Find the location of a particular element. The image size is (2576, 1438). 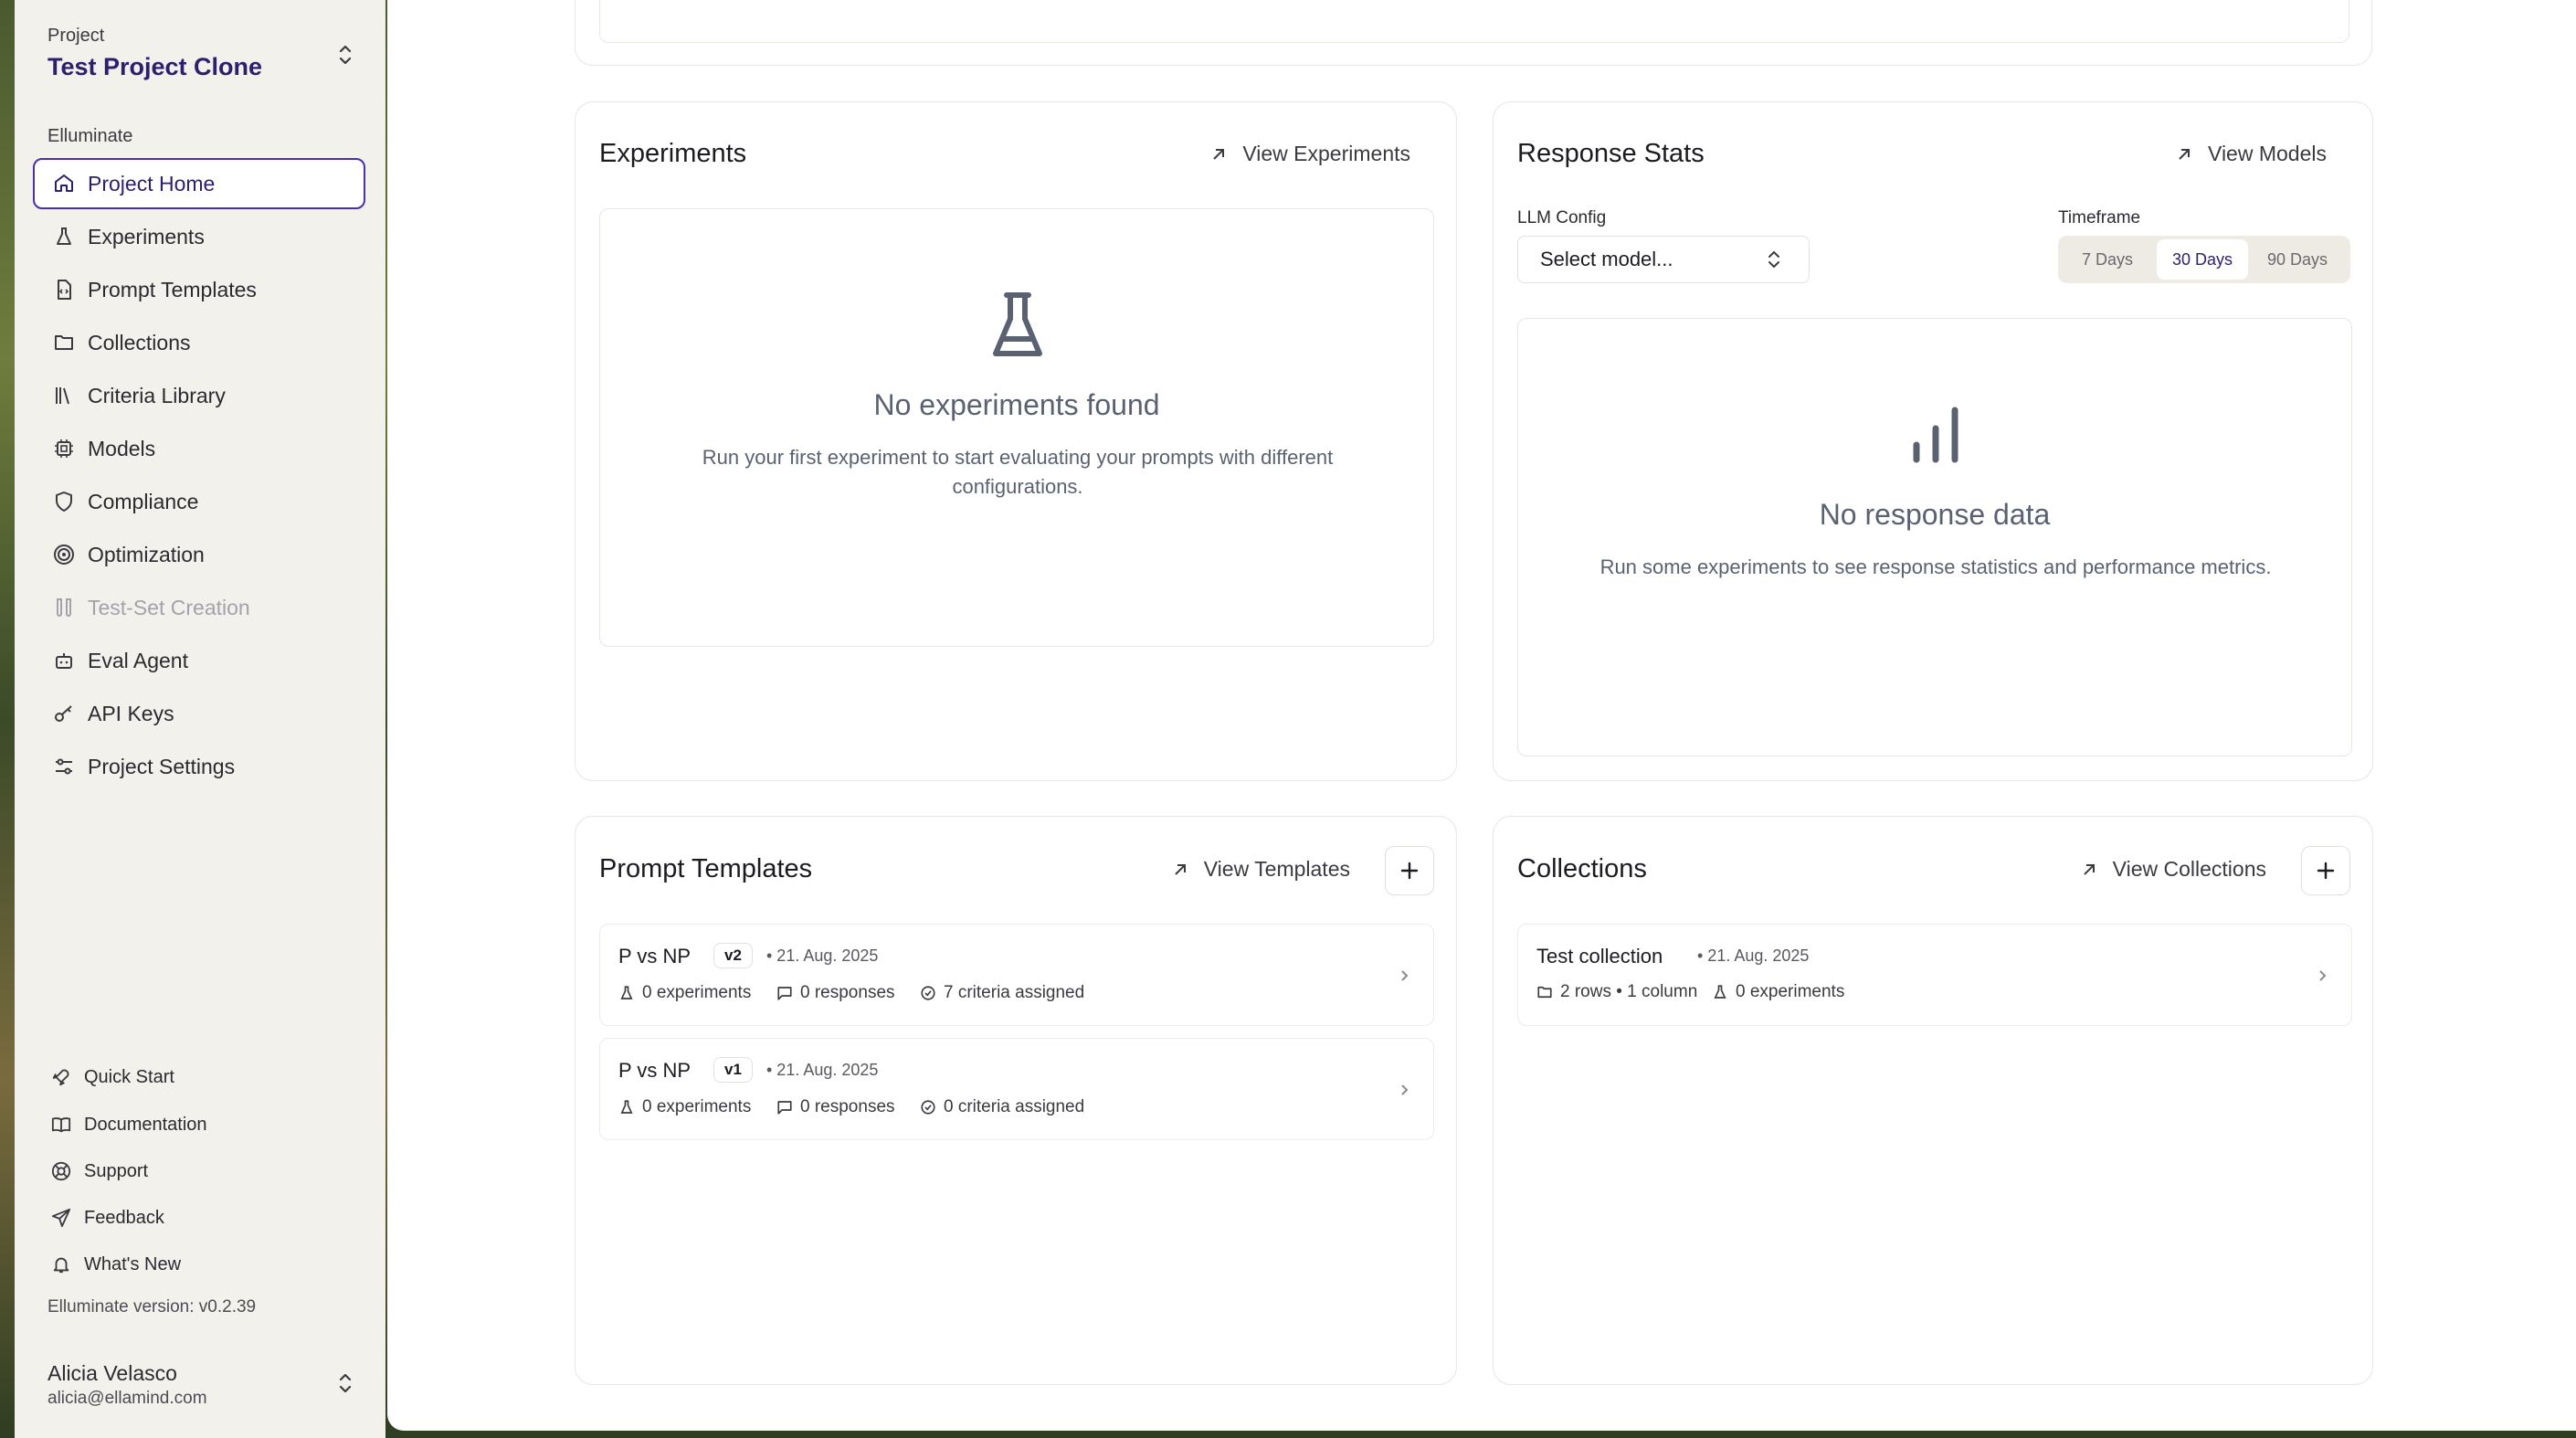

quick-start-link: Quick Start is located at coordinates (103, 1077).